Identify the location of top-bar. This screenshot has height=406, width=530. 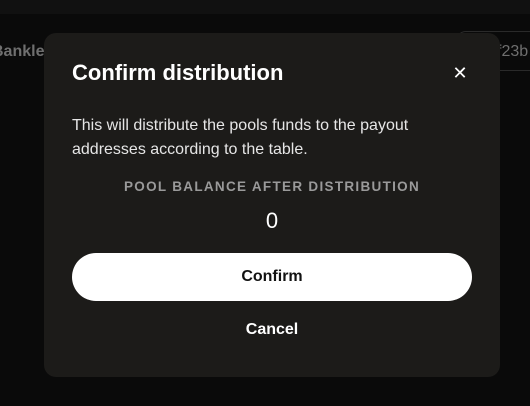
(265, 7).